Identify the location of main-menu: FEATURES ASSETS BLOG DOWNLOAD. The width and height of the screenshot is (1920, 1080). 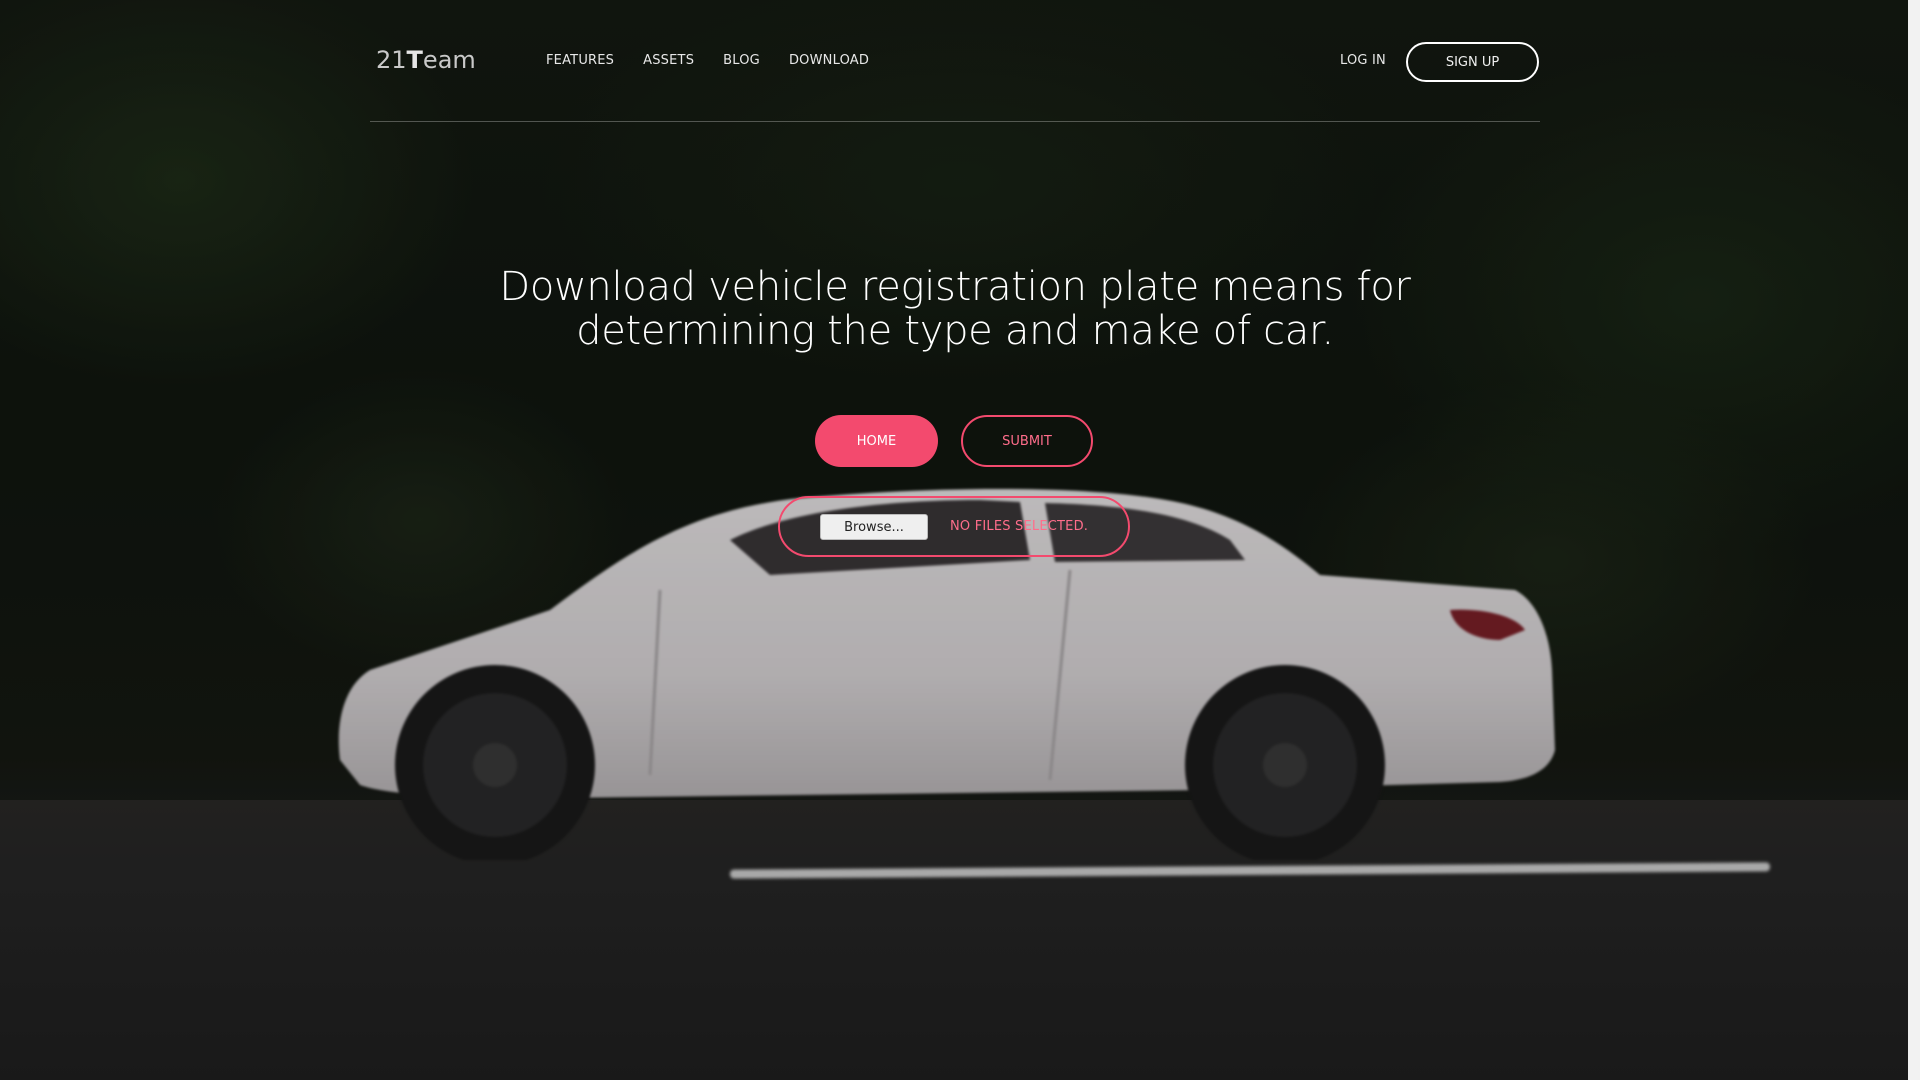
(707, 60).